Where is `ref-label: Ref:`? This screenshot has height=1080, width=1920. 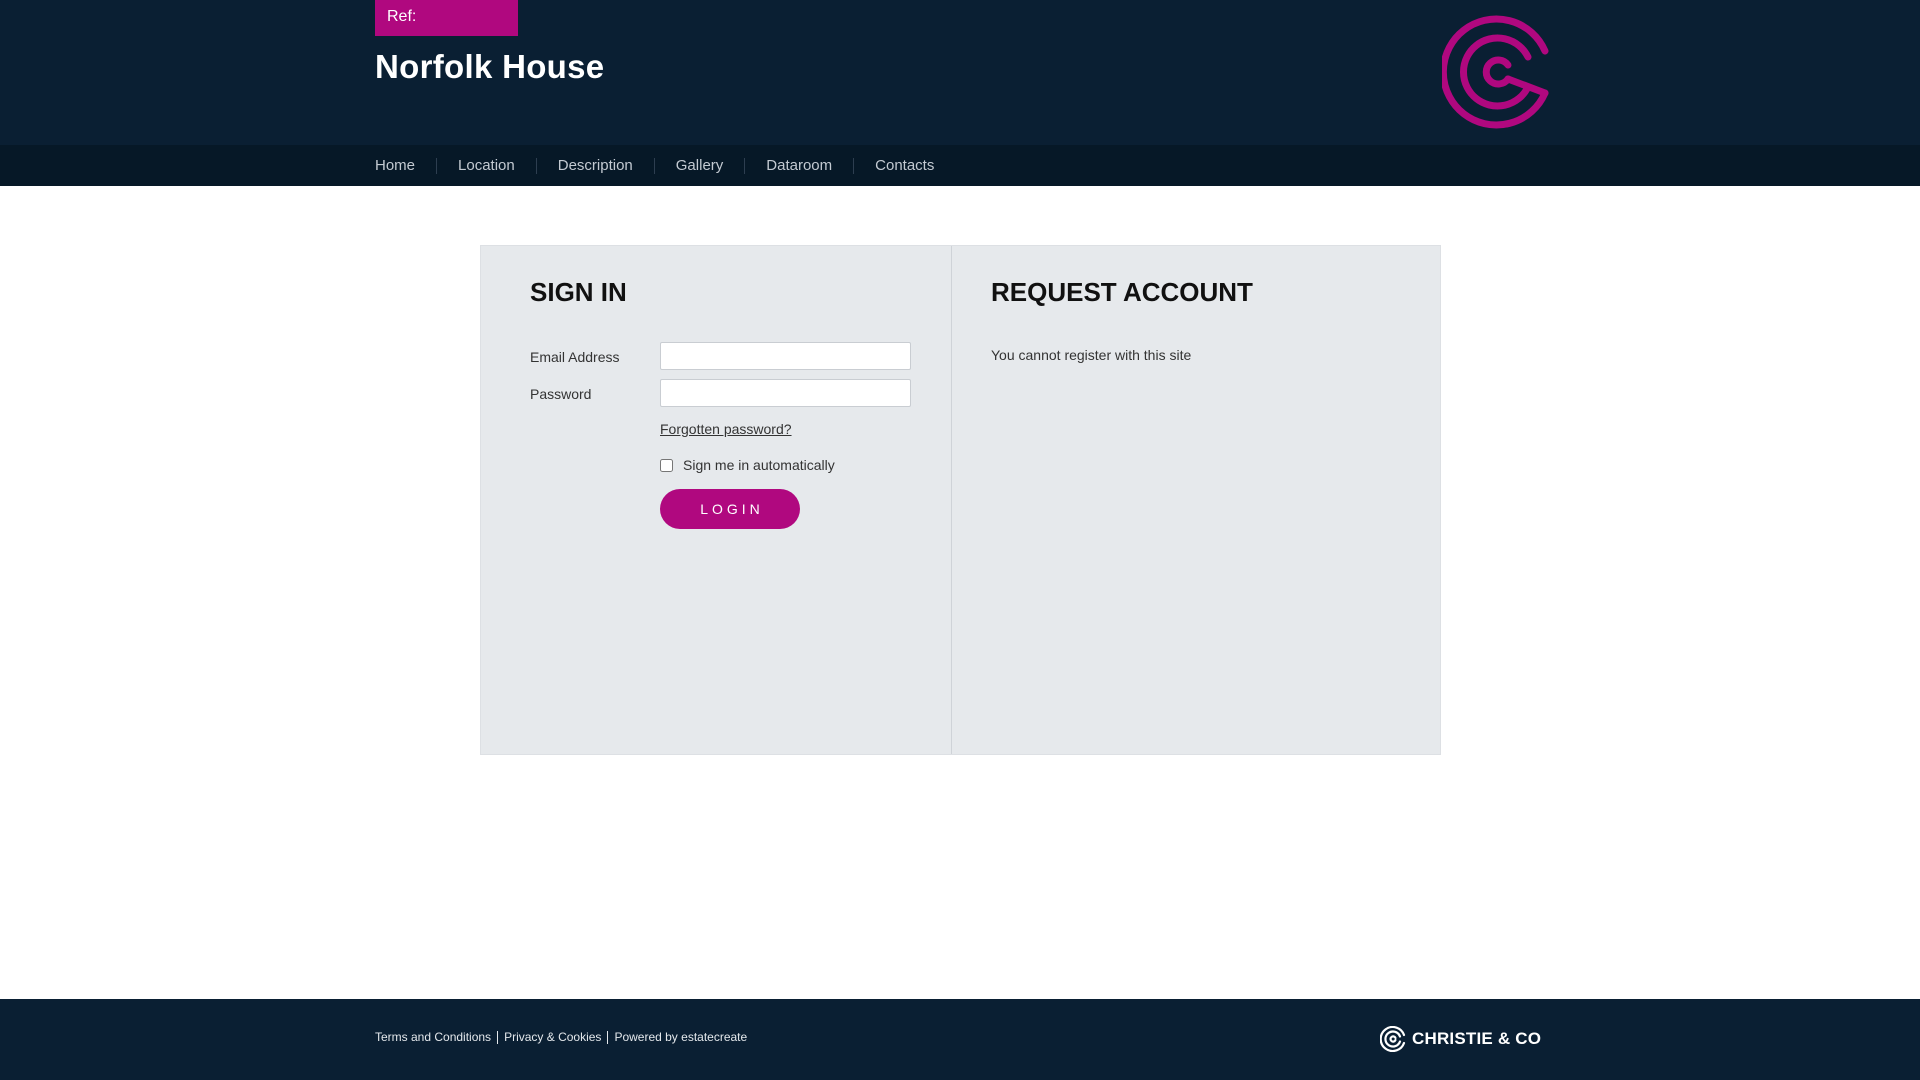
ref-label: Ref: is located at coordinates (402, 16).